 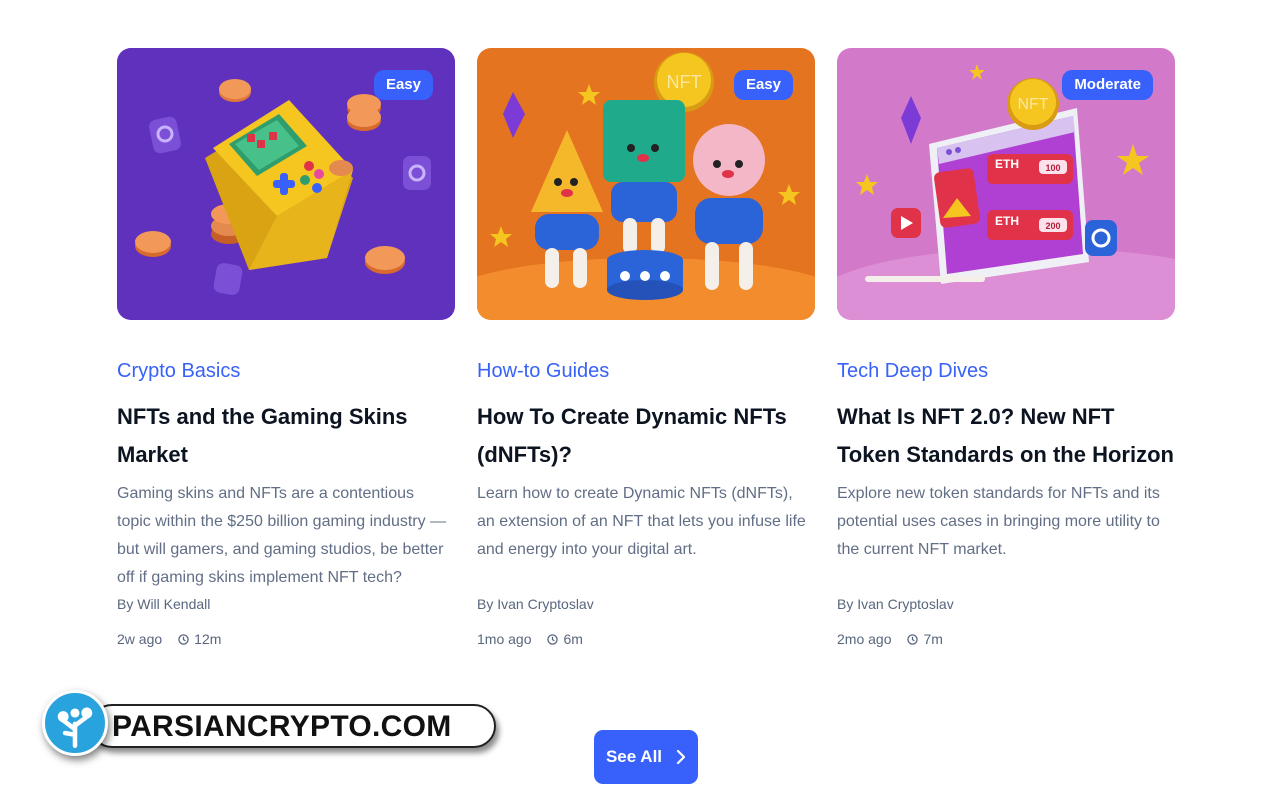 What do you see at coordinates (75, 723) in the screenshot?
I see `parsiancrypto-logo-icon` at bounding box center [75, 723].